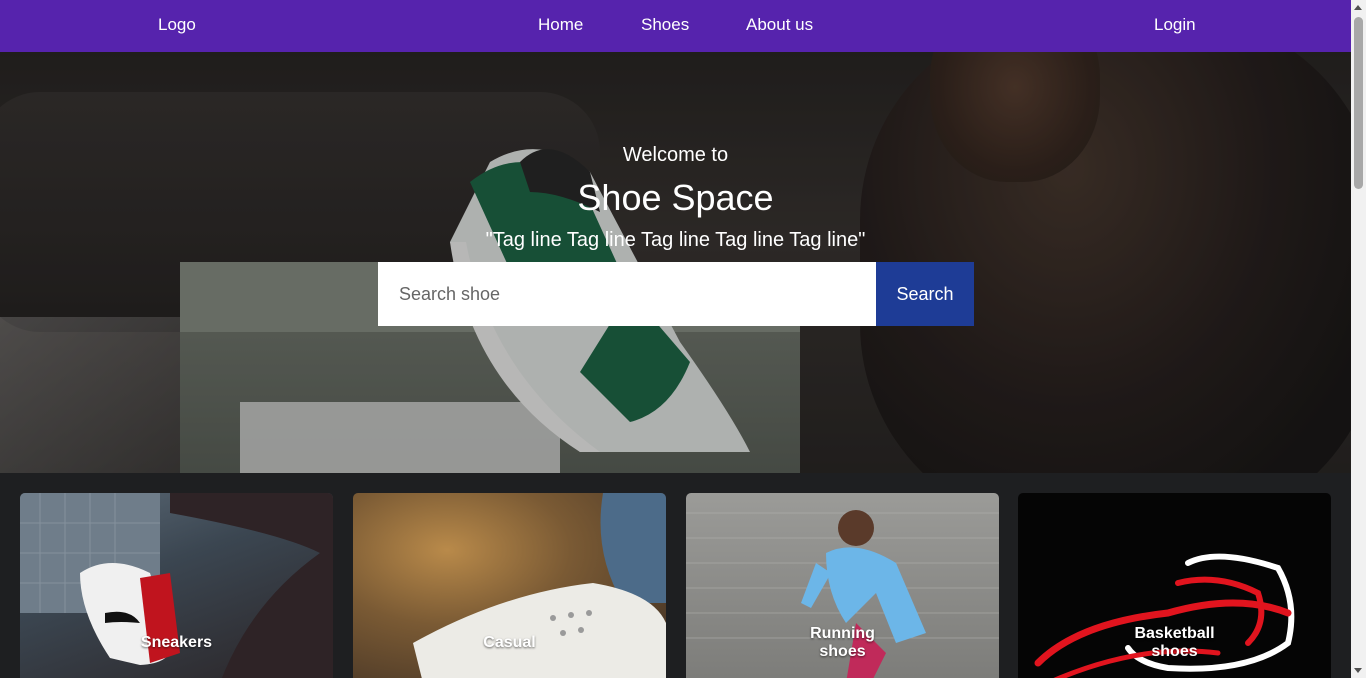 This screenshot has width=1366, height=678. What do you see at coordinates (177, 25) in the screenshot?
I see `logo: Logo` at bounding box center [177, 25].